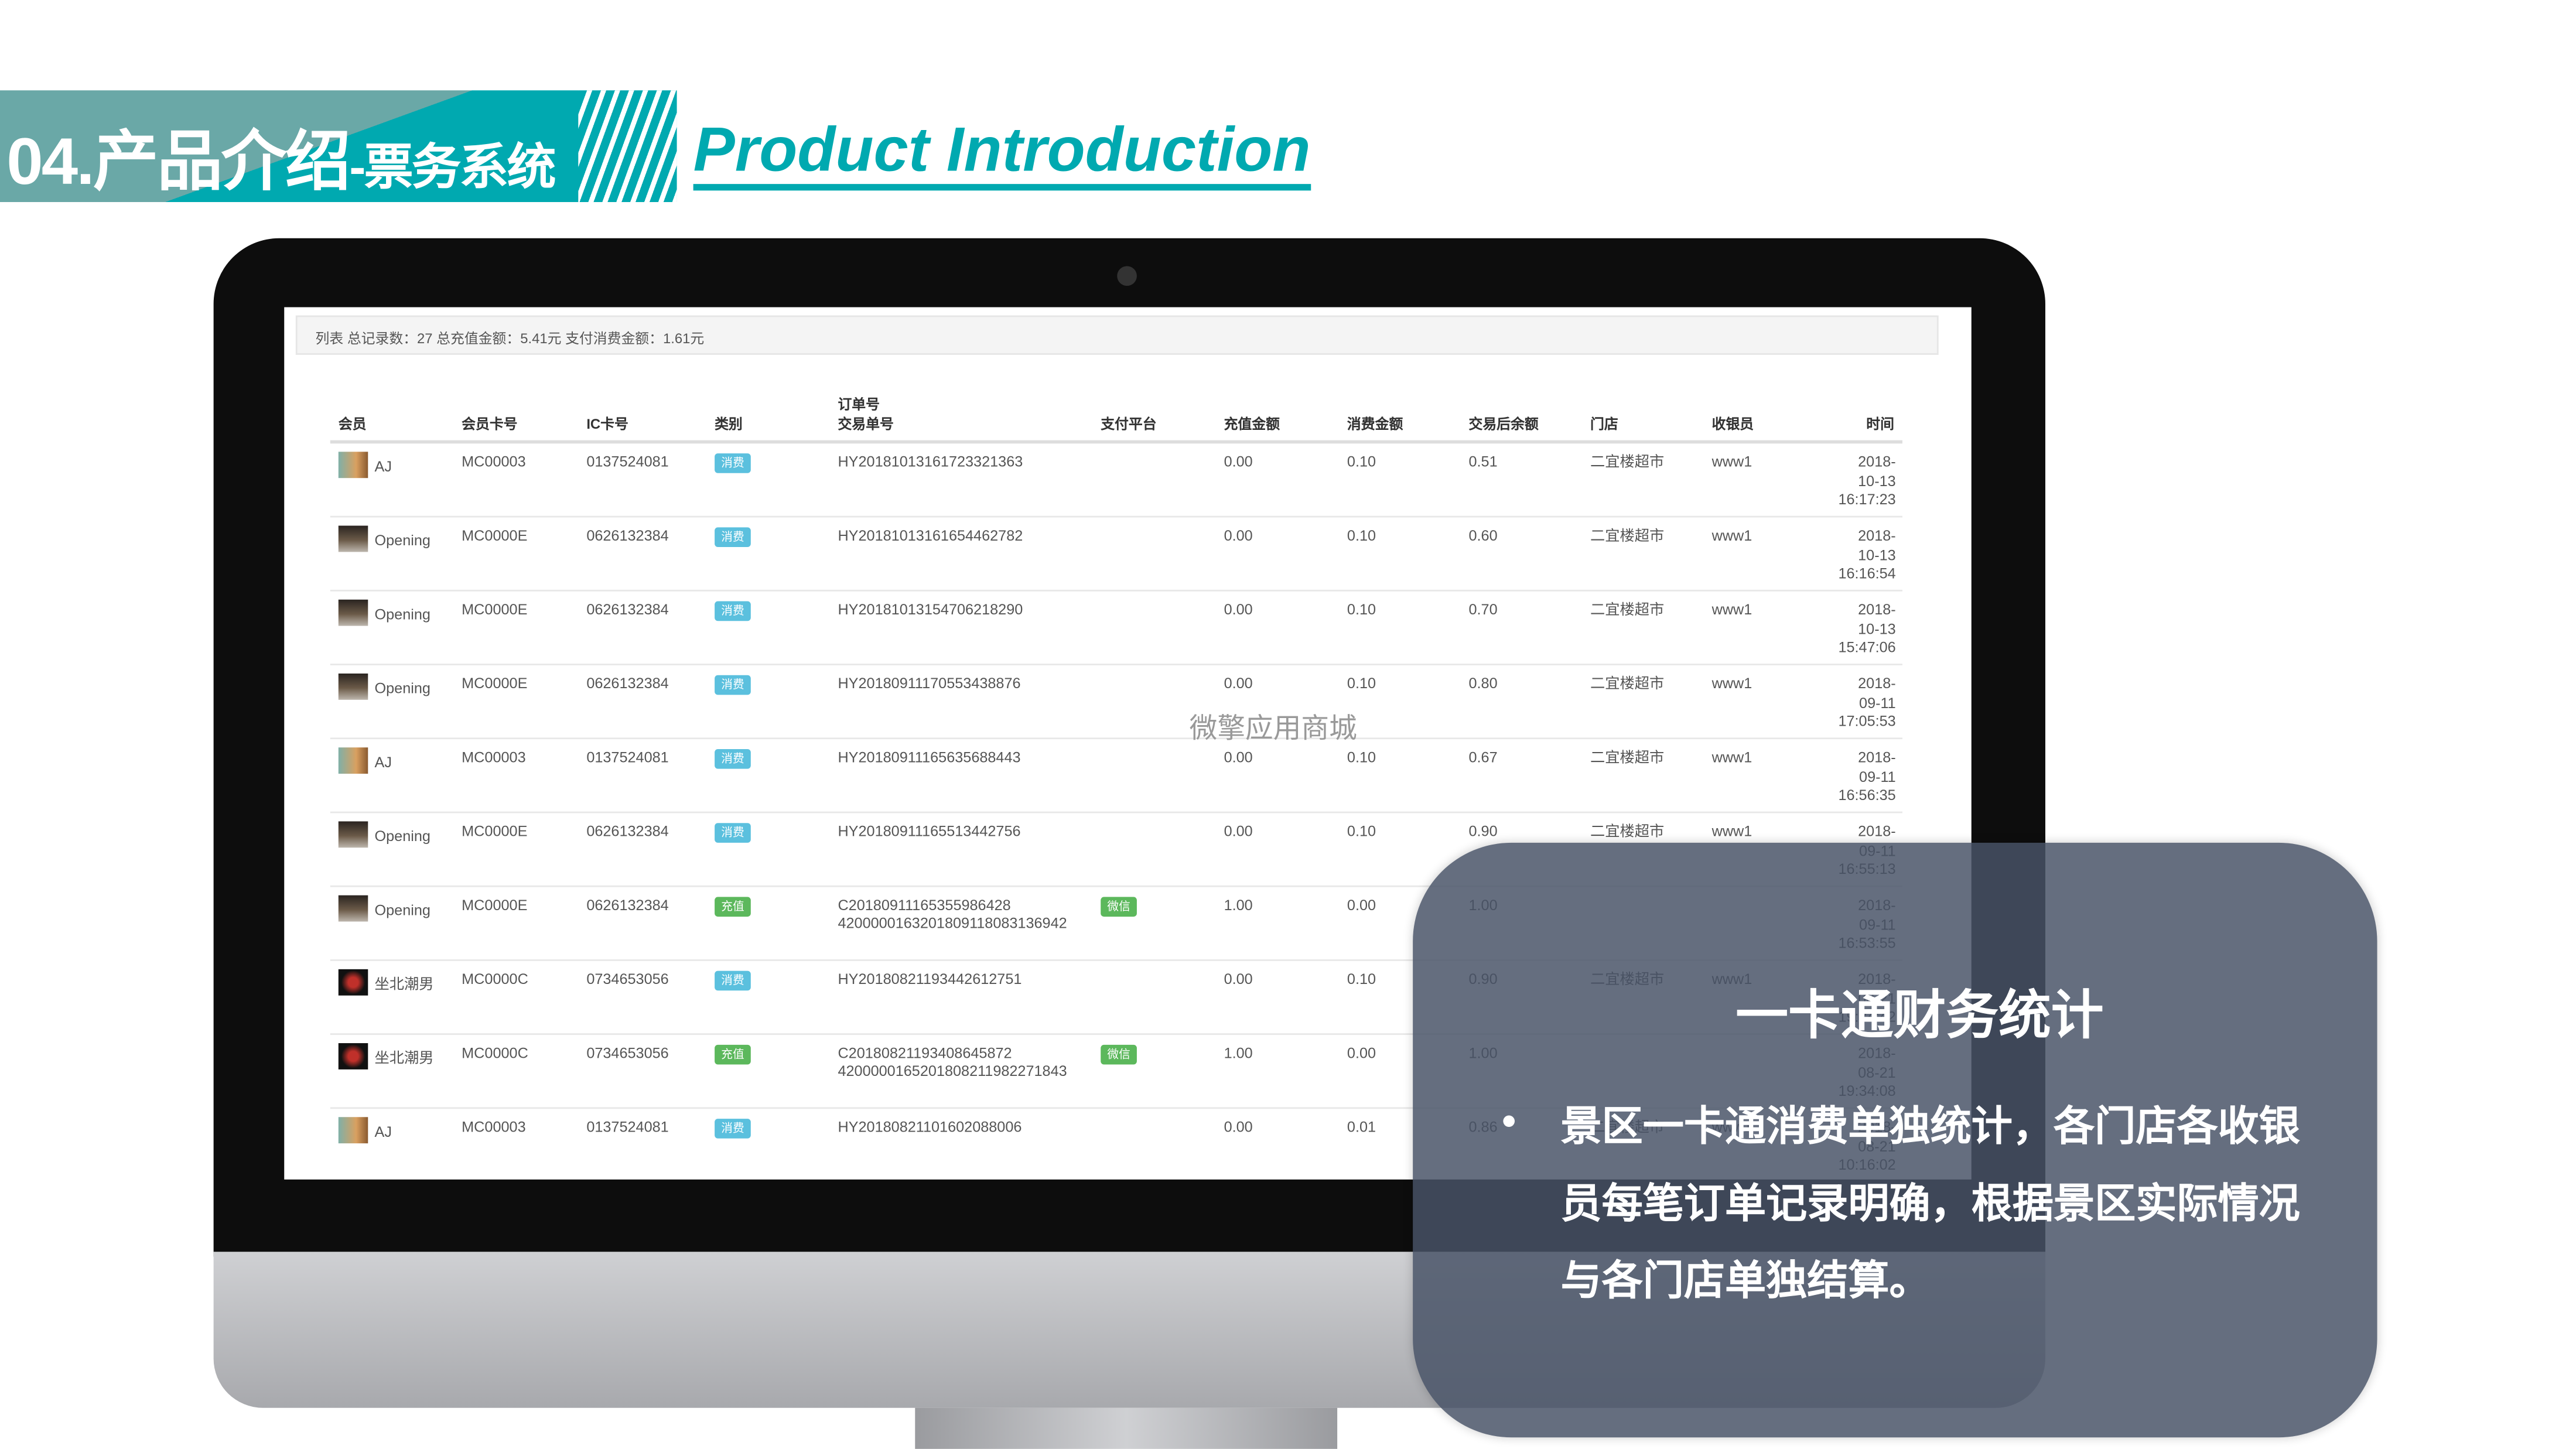 This screenshot has width=2576, height=1449. What do you see at coordinates (1483, 831) in the screenshot?
I see `balance-amount: 0.90` at bounding box center [1483, 831].